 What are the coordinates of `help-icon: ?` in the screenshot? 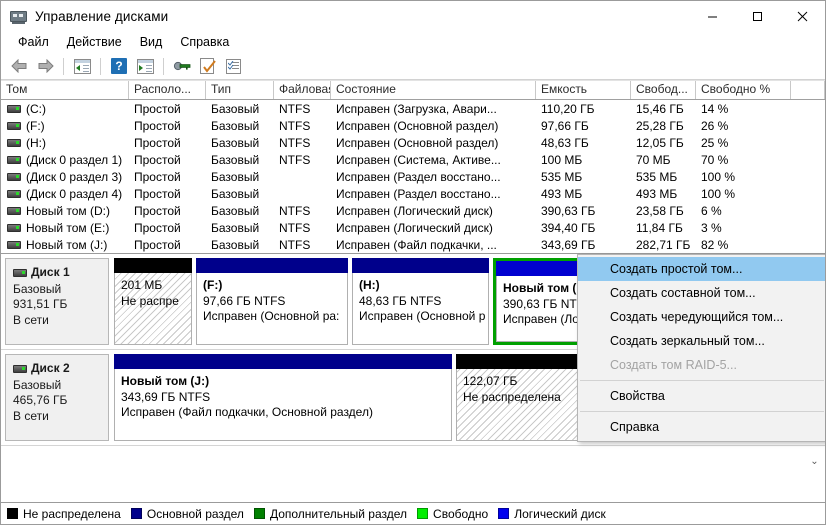 It's located at (119, 66).